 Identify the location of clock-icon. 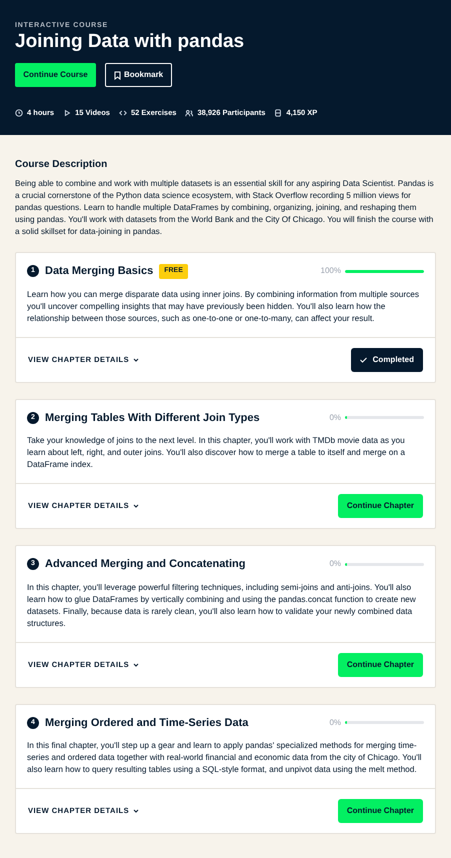
(19, 112).